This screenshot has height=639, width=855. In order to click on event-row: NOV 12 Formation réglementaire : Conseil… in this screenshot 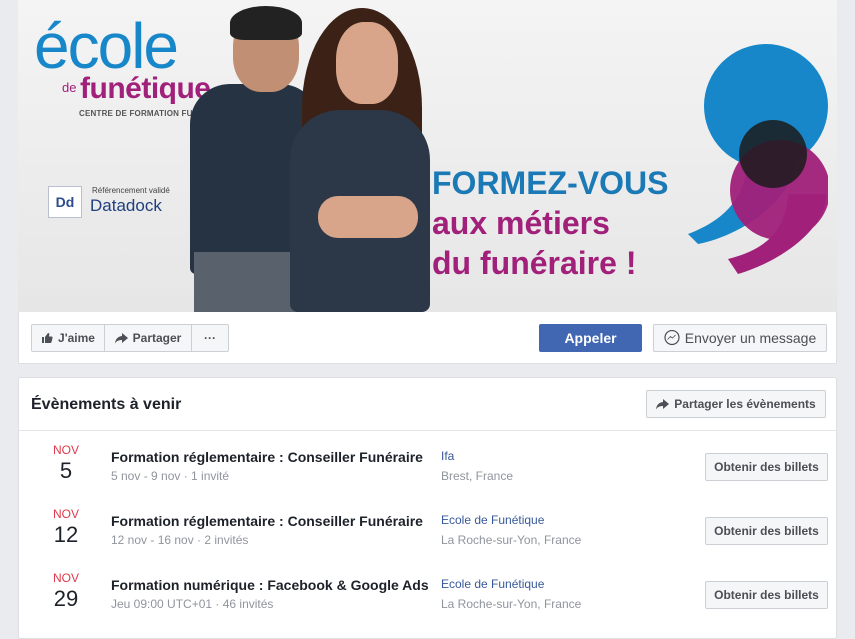, I will do `click(427, 527)`.